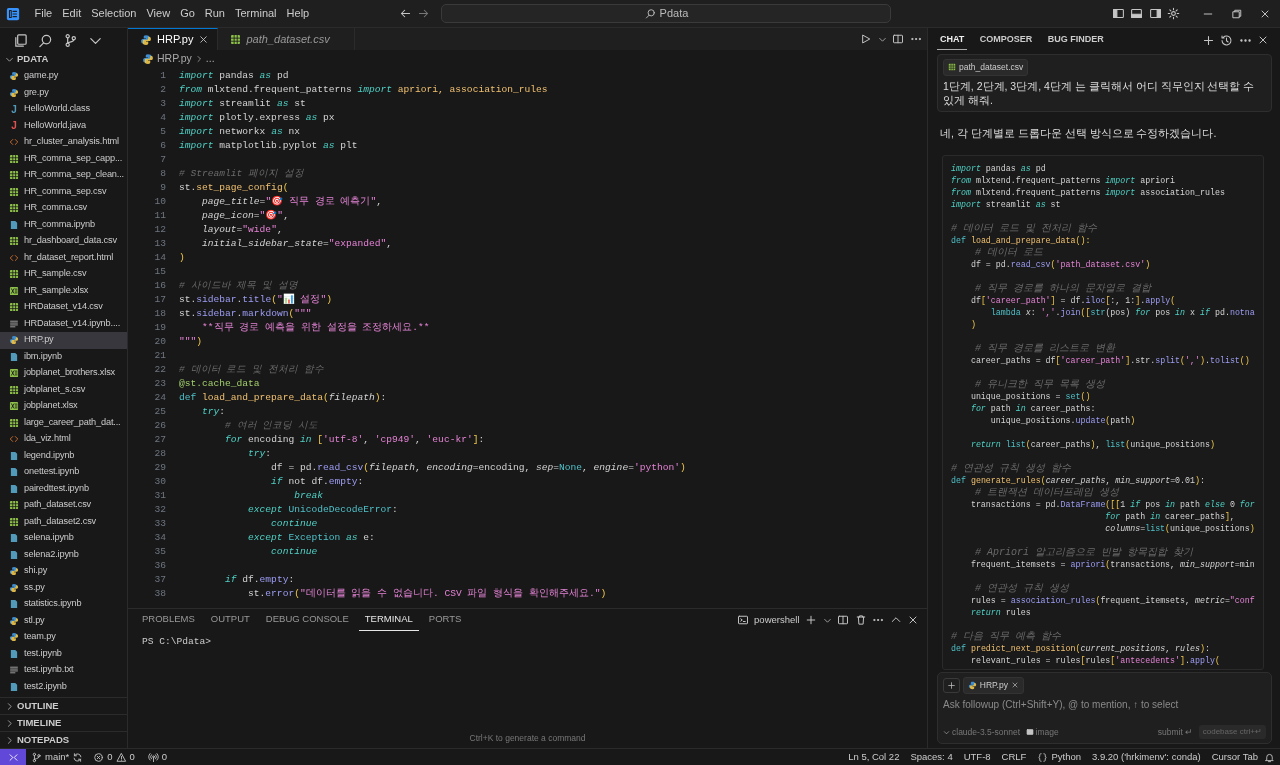 The image size is (1280, 765). Describe the element at coordinates (986, 67) in the screenshot. I see `file-chip: path_dataset.csv` at that location.